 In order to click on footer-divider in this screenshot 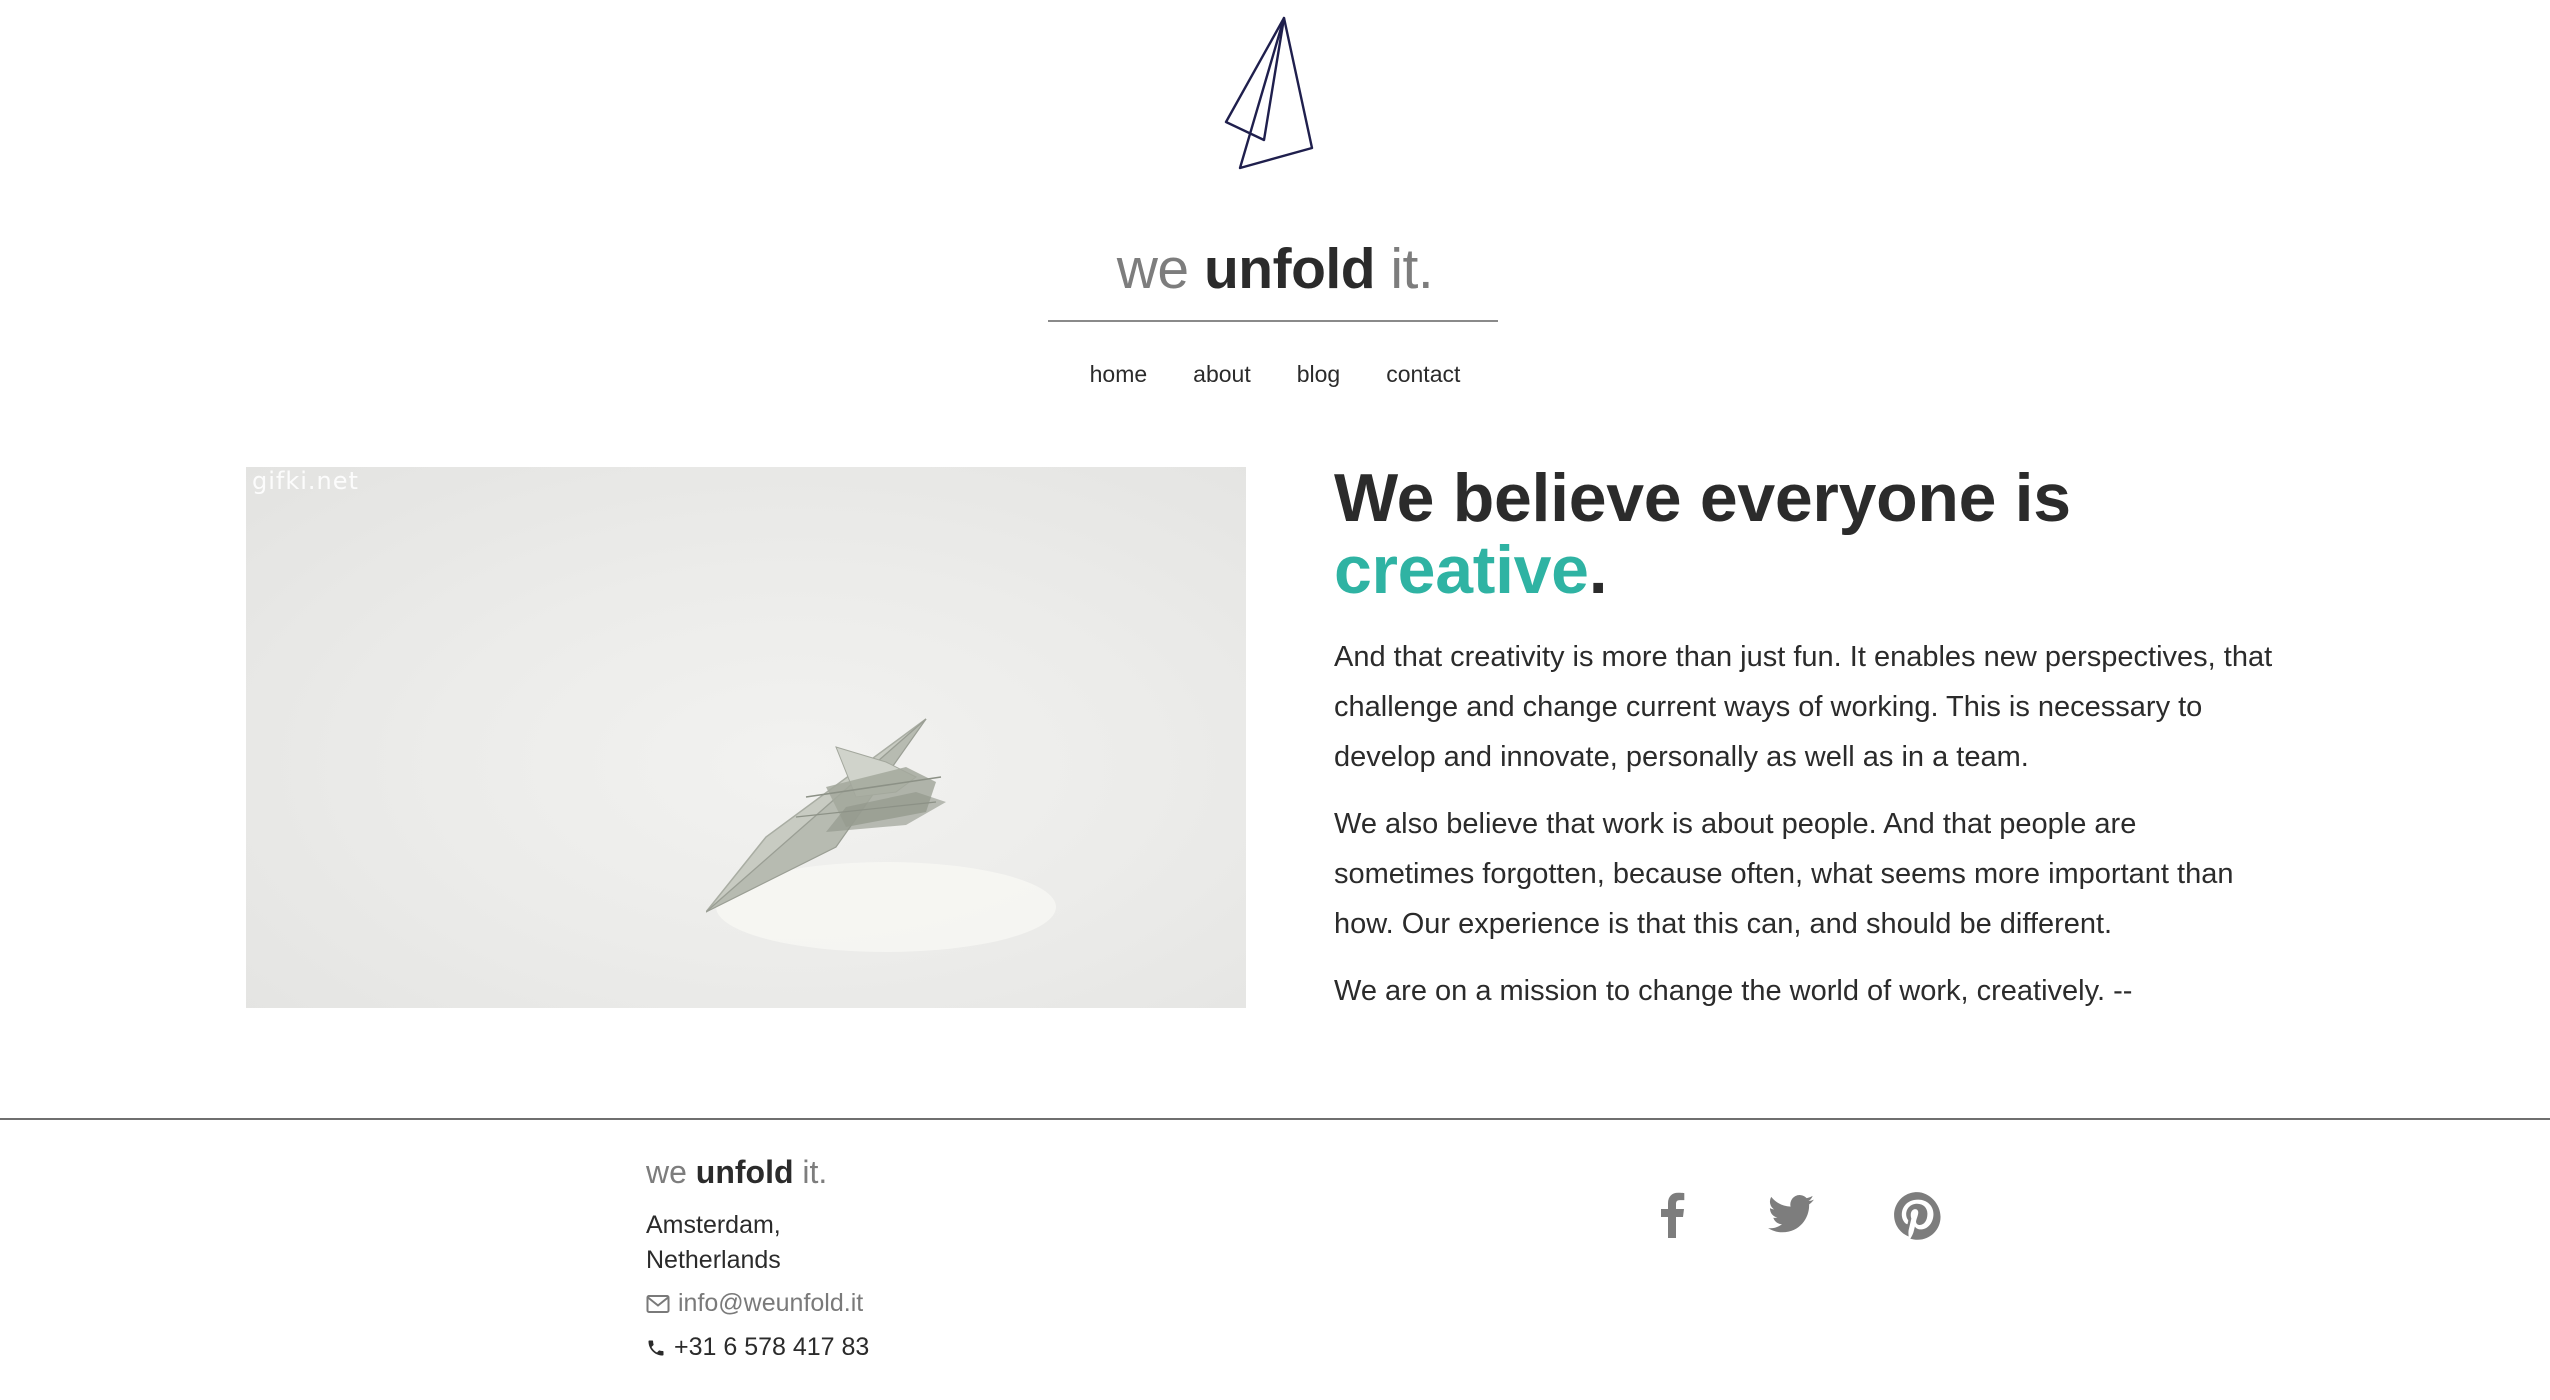, I will do `click(1275, 1119)`.